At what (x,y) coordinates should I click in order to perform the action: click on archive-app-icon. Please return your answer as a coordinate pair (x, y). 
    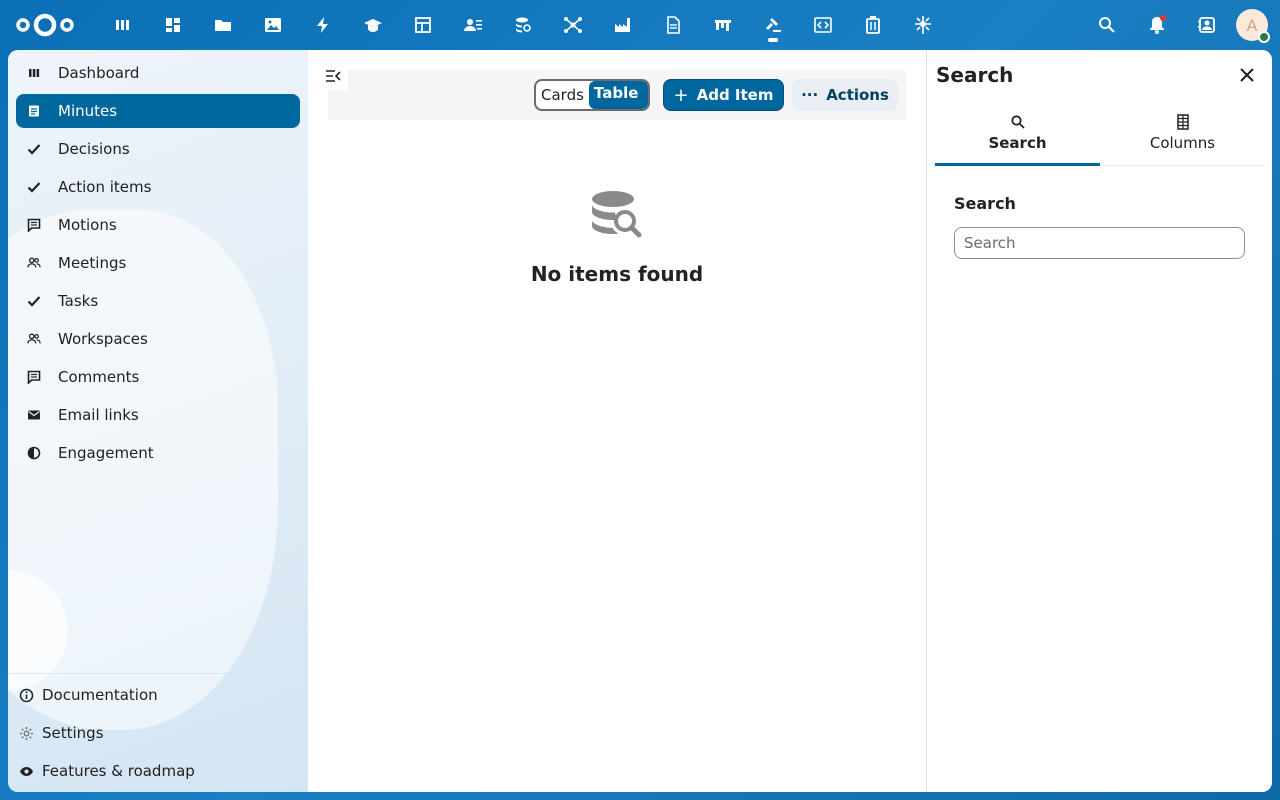
    Looking at the image, I should click on (873, 25).